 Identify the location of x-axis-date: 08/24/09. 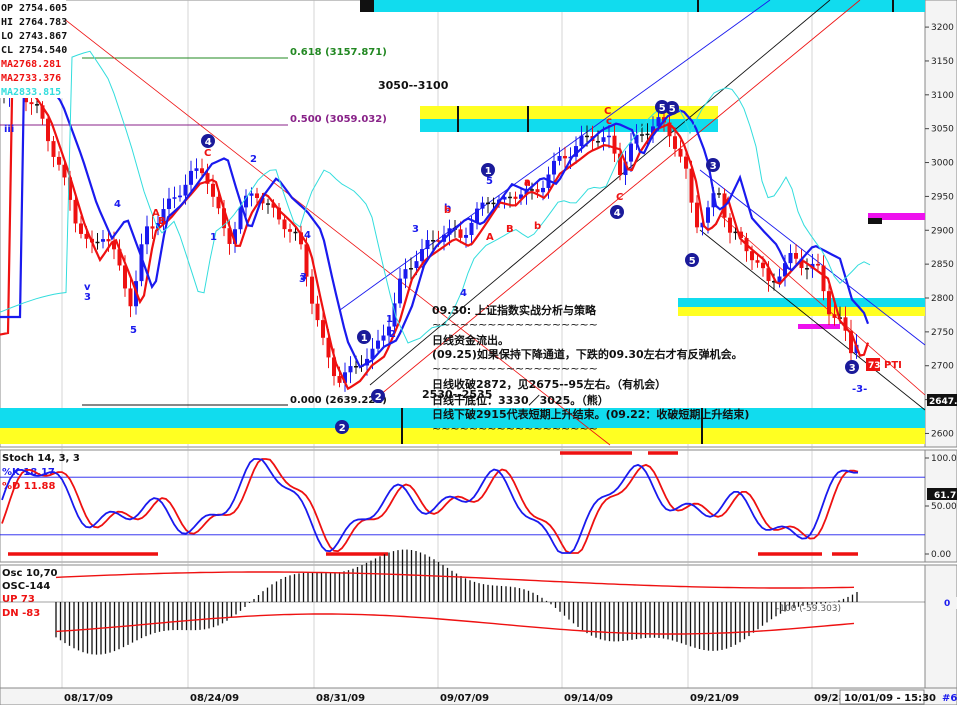
(214, 698).